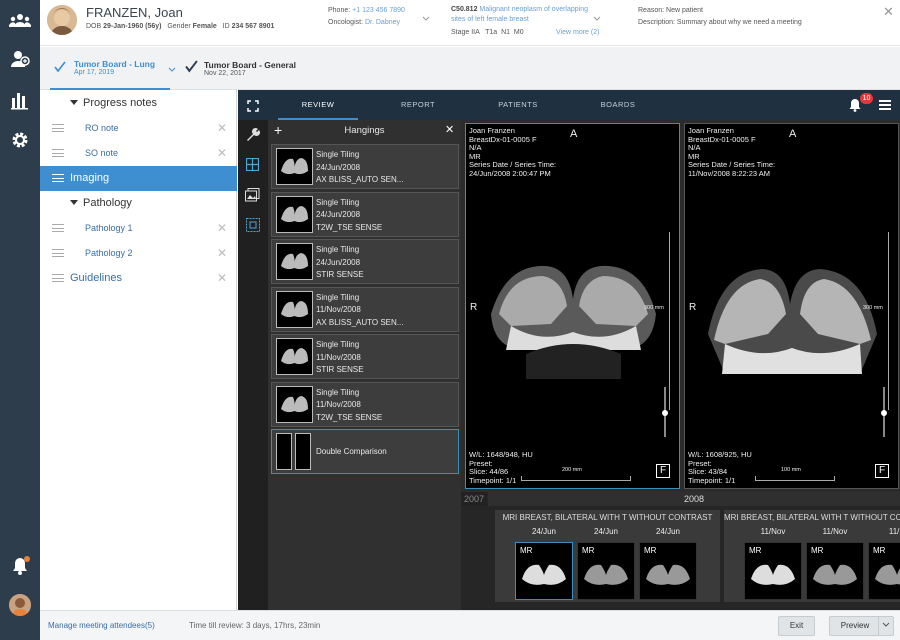 This screenshot has width=900, height=640. What do you see at coordinates (252, 166) in the screenshot?
I see `layout-grid-icon` at bounding box center [252, 166].